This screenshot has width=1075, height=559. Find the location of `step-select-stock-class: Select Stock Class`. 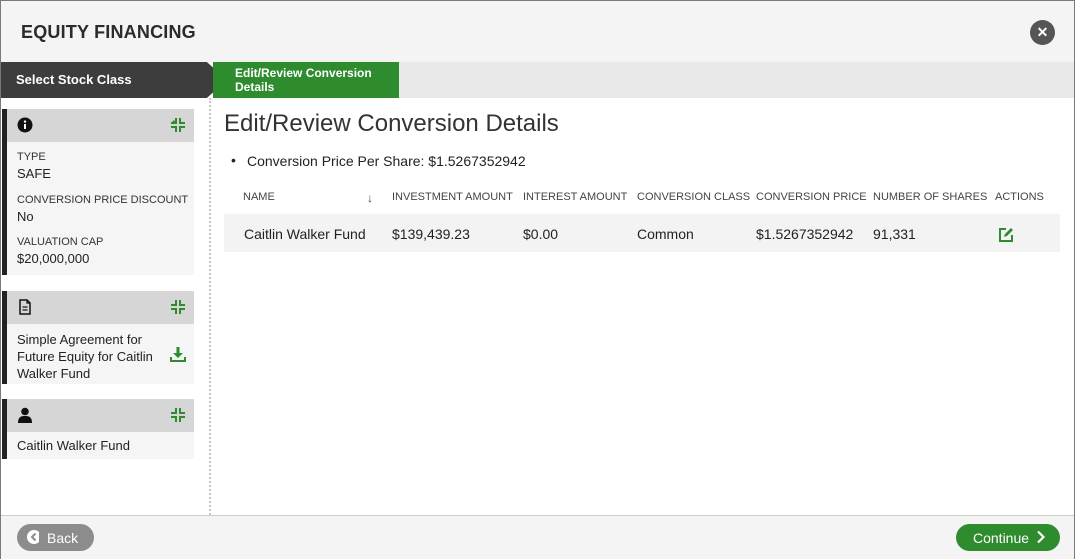

step-select-stock-class: Select Stock Class is located at coordinates (116, 80).